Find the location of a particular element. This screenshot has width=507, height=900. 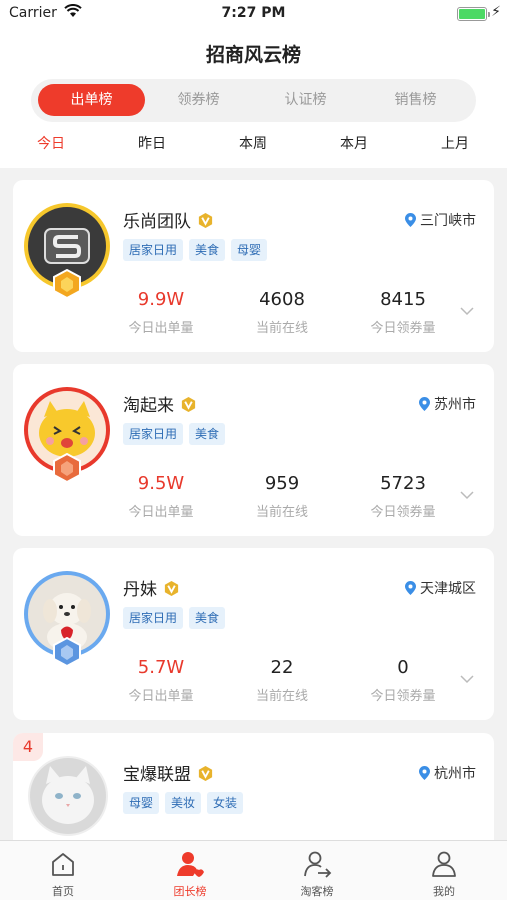

stat-coupons: 0 今日领券量 is located at coordinates (403, 679).